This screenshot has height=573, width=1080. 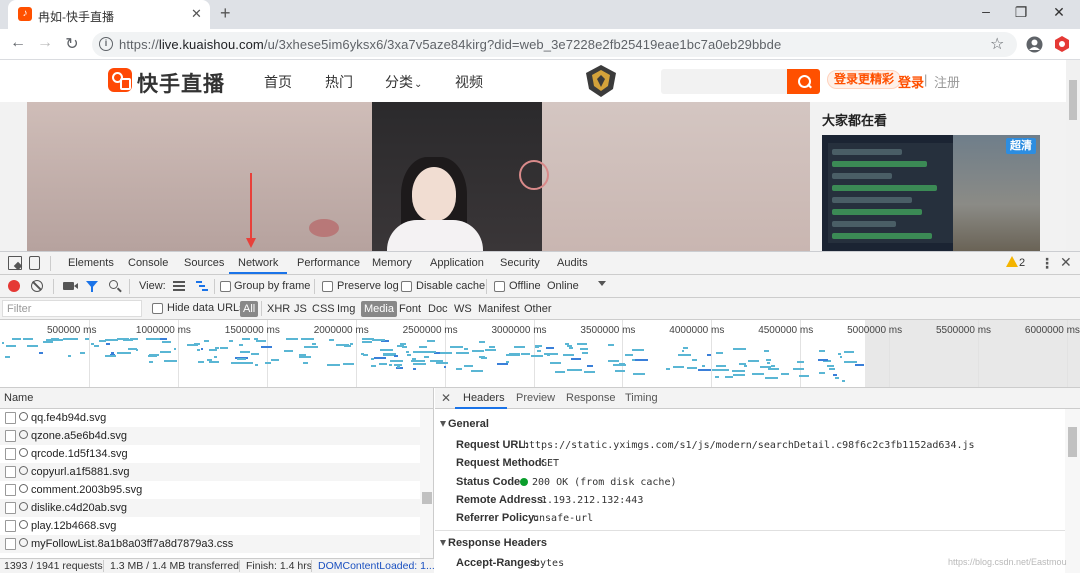 I want to click on disable-cache-checkbox, so click(x=406, y=286).